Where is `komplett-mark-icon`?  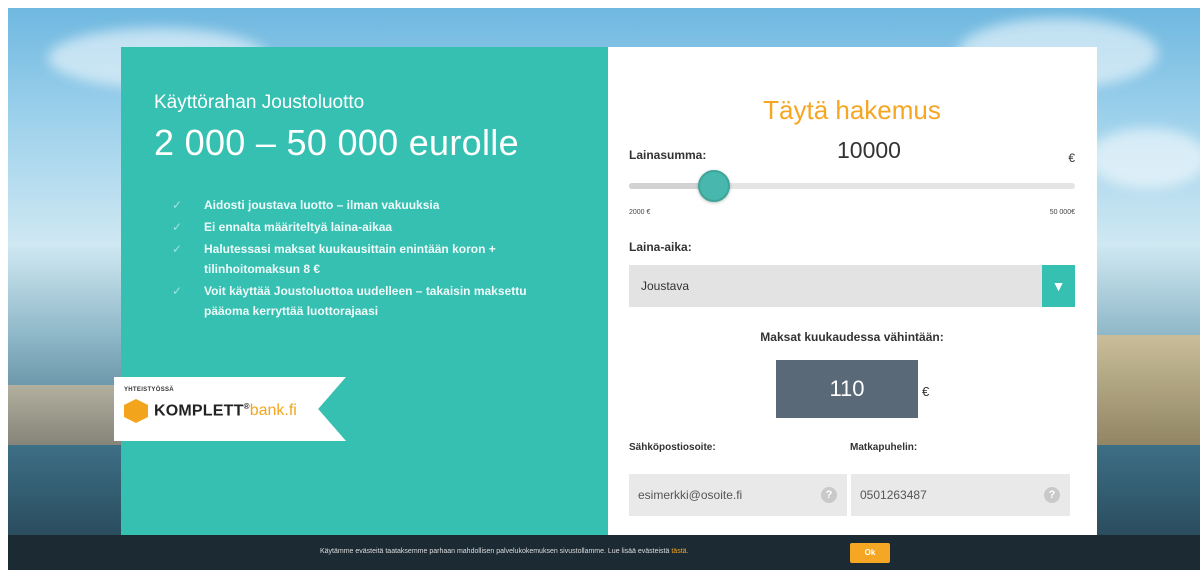
komplett-mark-icon is located at coordinates (136, 411).